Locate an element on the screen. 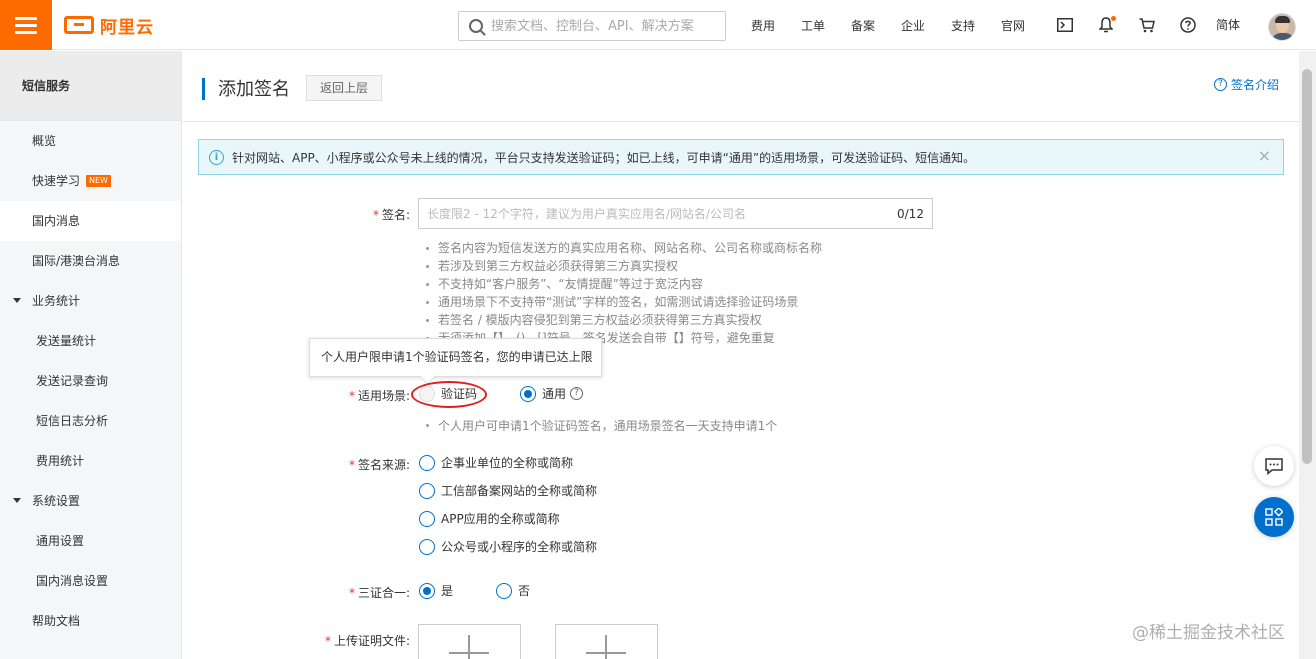  sidebar-item-label: 国内消息 is located at coordinates (56, 221).